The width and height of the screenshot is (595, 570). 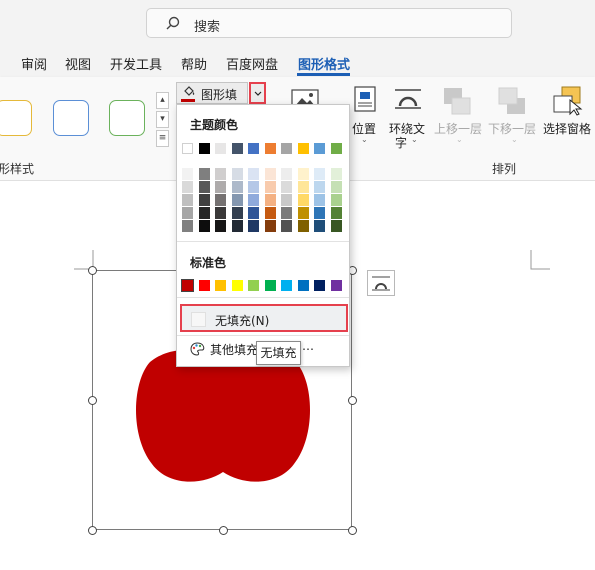 What do you see at coordinates (381, 283) in the screenshot?
I see `layout-options-button` at bounding box center [381, 283].